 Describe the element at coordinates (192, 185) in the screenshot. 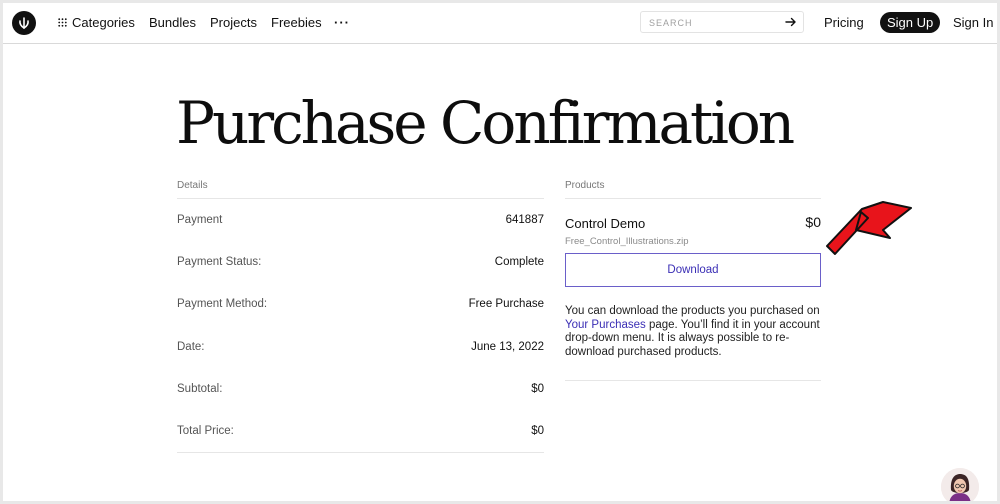

I see `details-heading: Details` at that location.